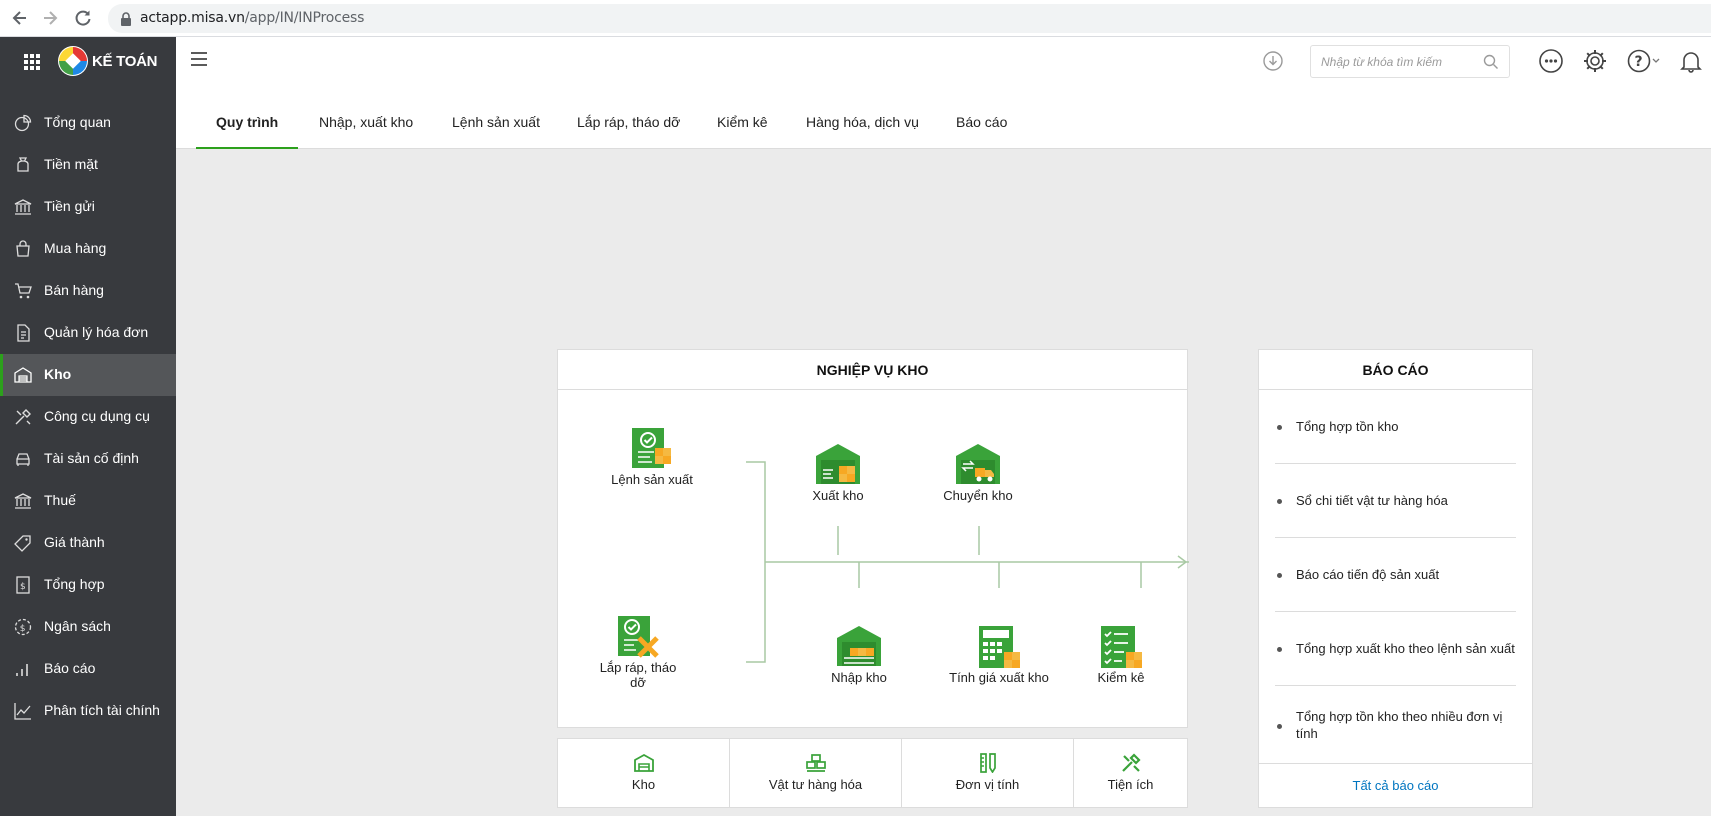 Image resolution: width=1711 pixels, height=816 pixels. I want to click on sidebar-item-label: Mua hàng, so click(75, 248).